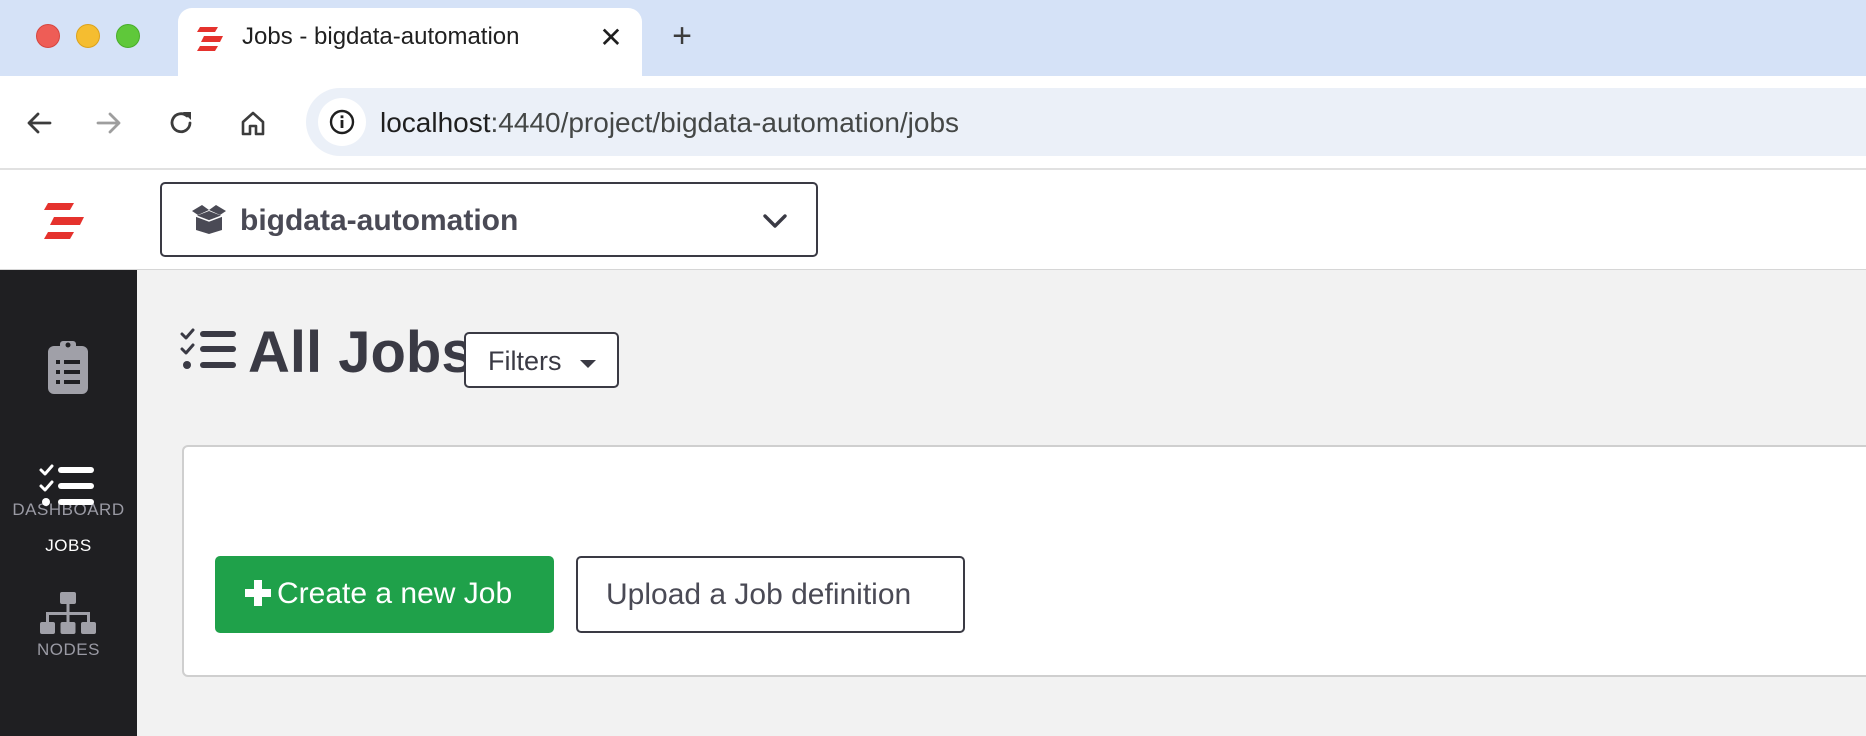 This screenshot has width=1866, height=736. Describe the element at coordinates (759, 594) in the screenshot. I see `upload-job-label: Upload a Job definition` at that location.